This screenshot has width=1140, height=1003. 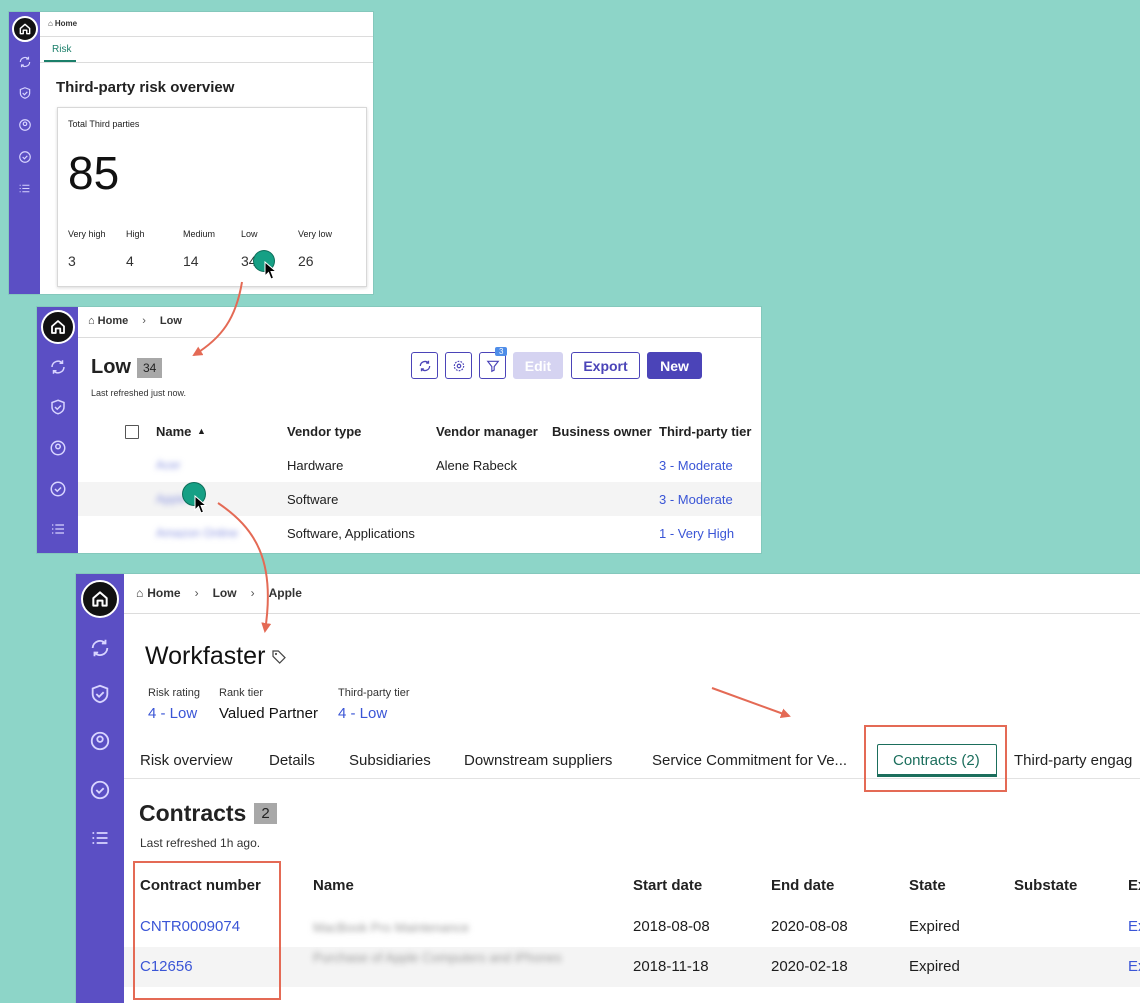 I want to click on vendor-title: Workfaster, so click(x=205, y=656).